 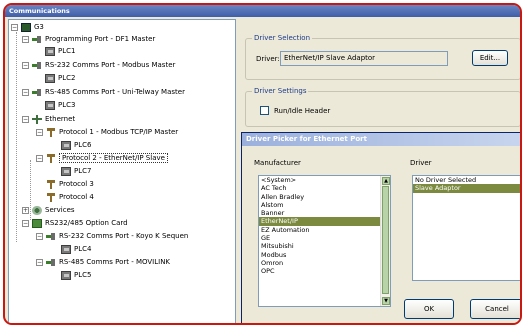 What do you see at coordinates (364, 58) in the screenshot?
I see `driver-field: EtherNet/IP Slave Adaptor` at bounding box center [364, 58].